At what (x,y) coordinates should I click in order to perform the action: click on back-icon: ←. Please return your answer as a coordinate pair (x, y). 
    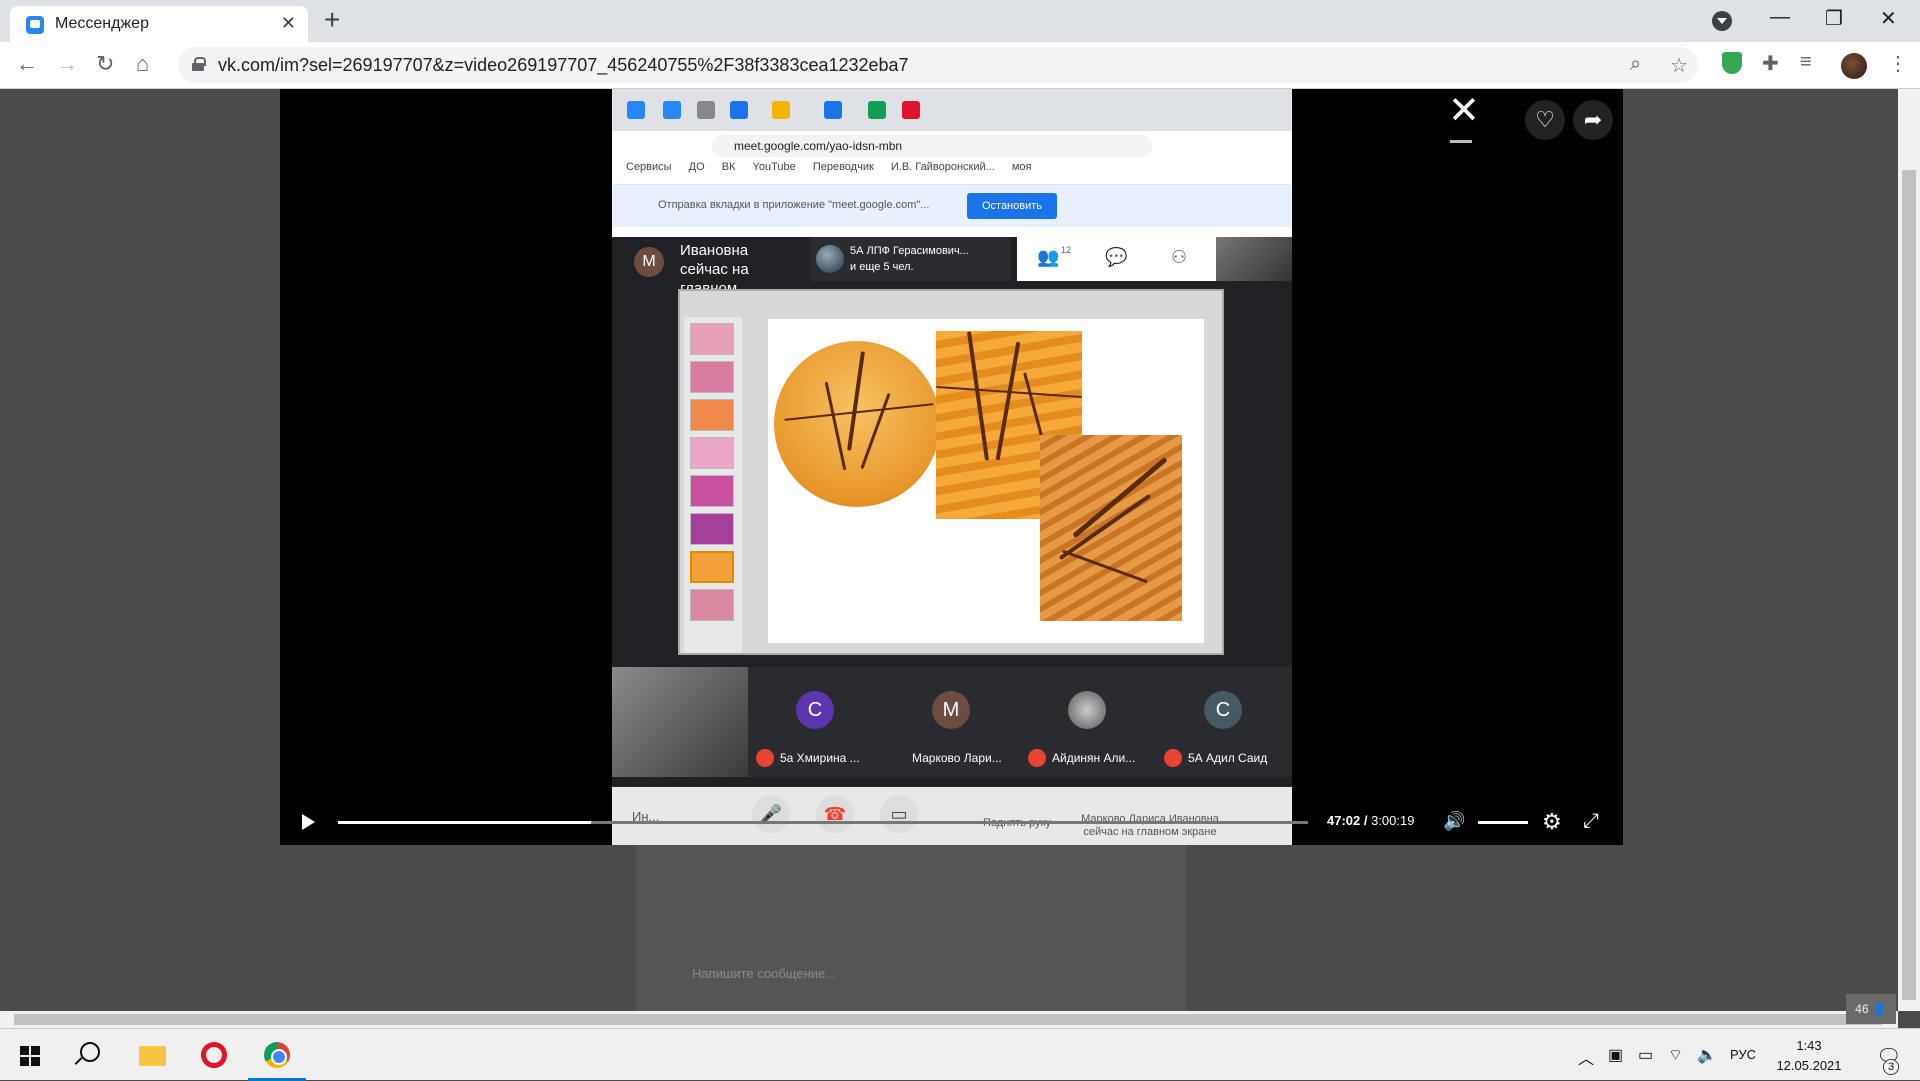
    Looking at the image, I should click on (27, 64).